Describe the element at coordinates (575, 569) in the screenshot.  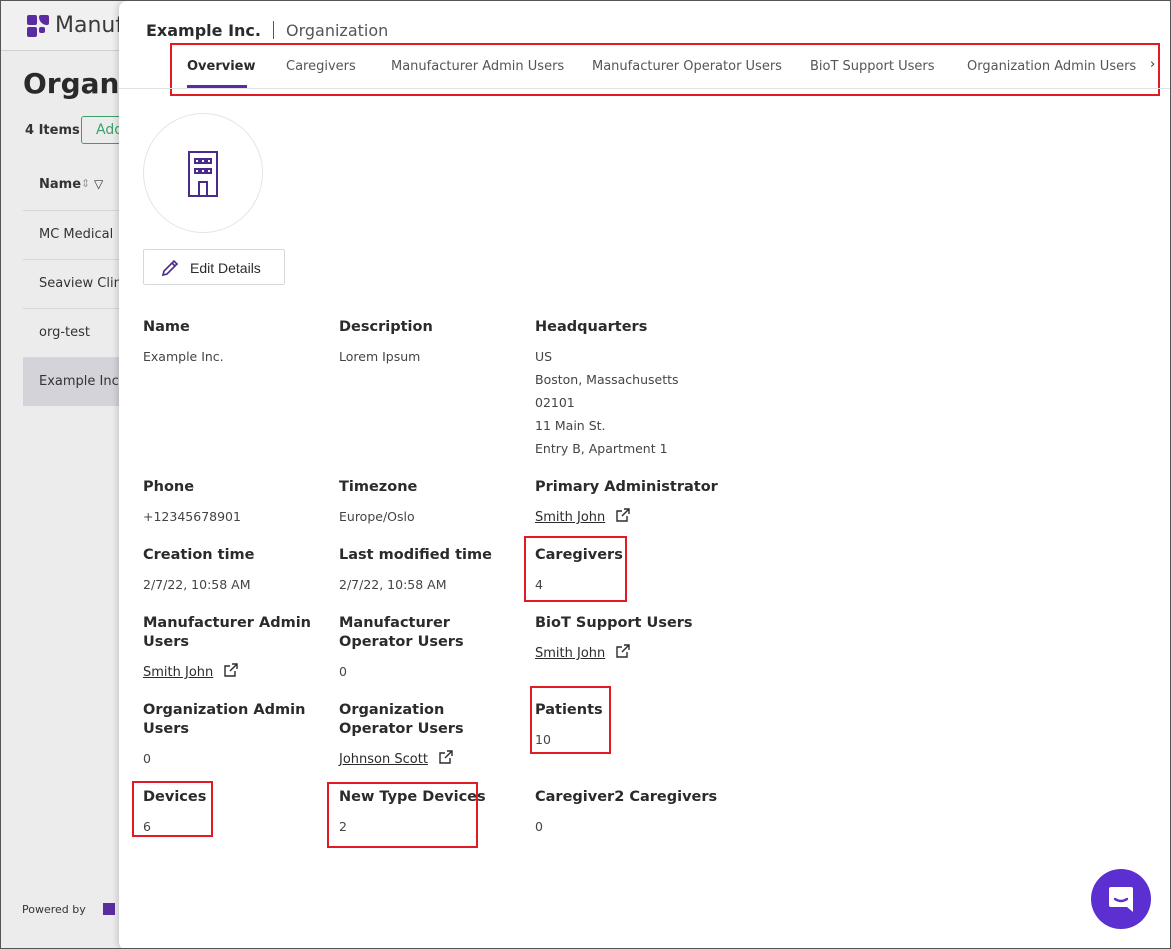
I see `highlight-caregivers` at that location.